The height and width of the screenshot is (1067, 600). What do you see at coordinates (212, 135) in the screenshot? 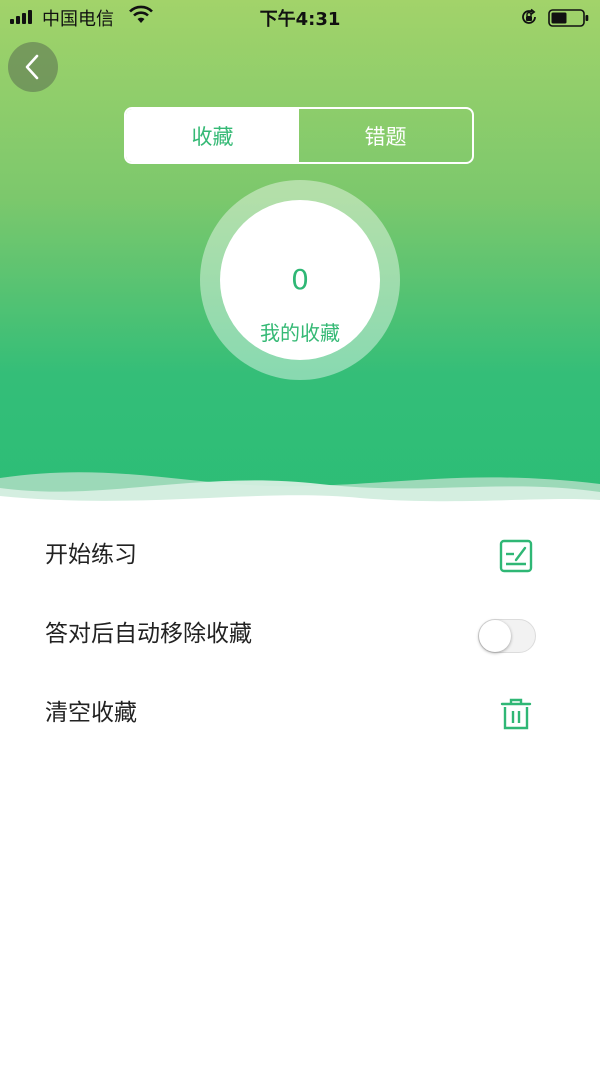
I see `tab-favorites: 收藏` at bounding box center [212, 135].